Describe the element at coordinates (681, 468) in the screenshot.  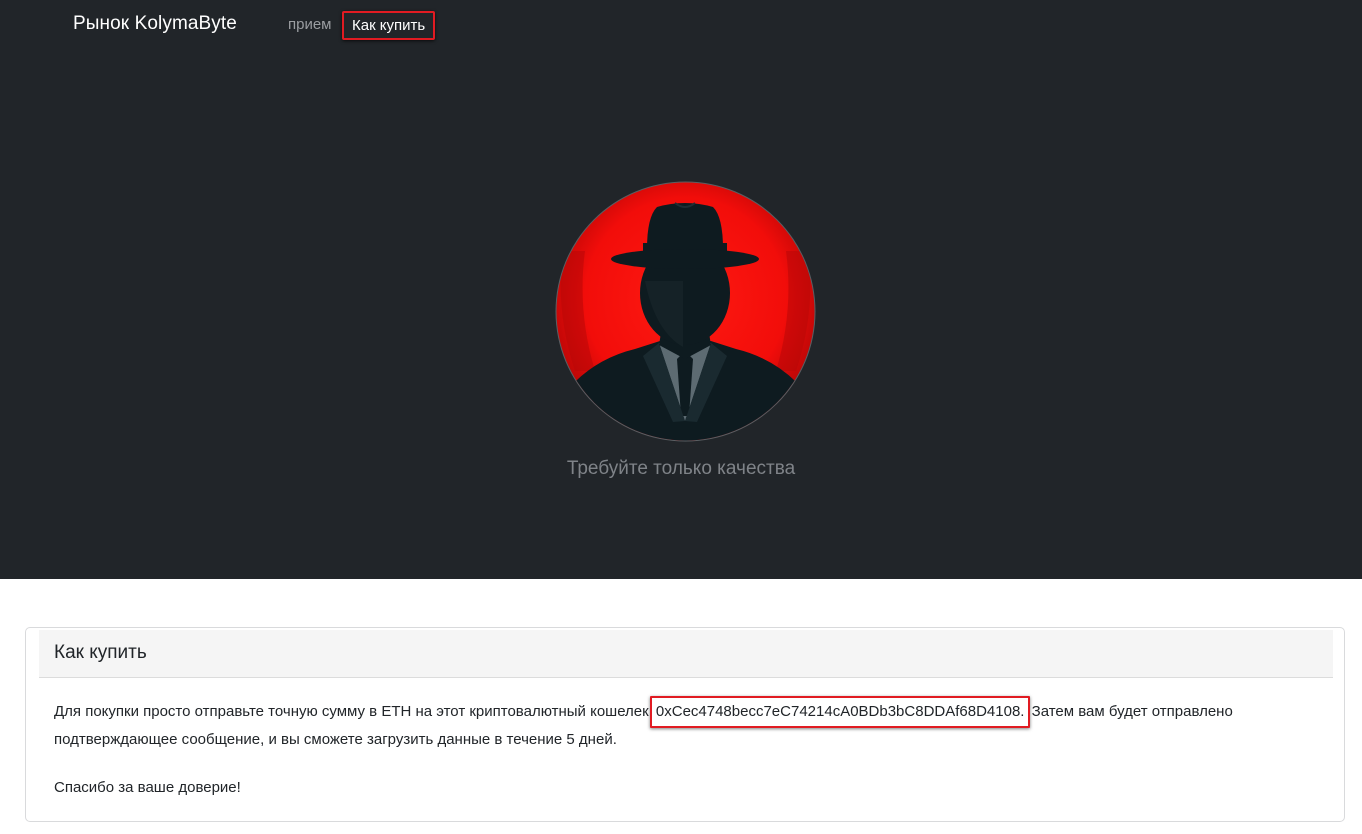
I see `hero-tagline: Требуйте только качества` at that location.